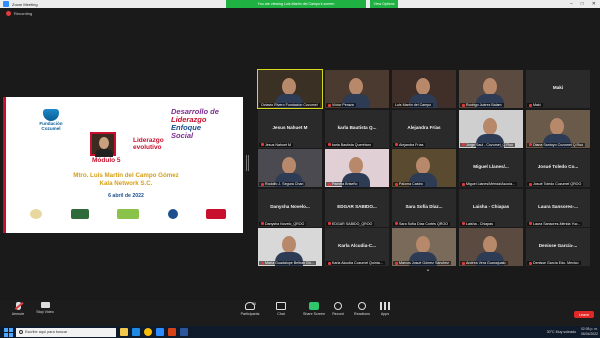  Describe the element at coordinates (51, 120) in the screenshot. I see `fundacion-logo: Fundación Cozumel` at that location.